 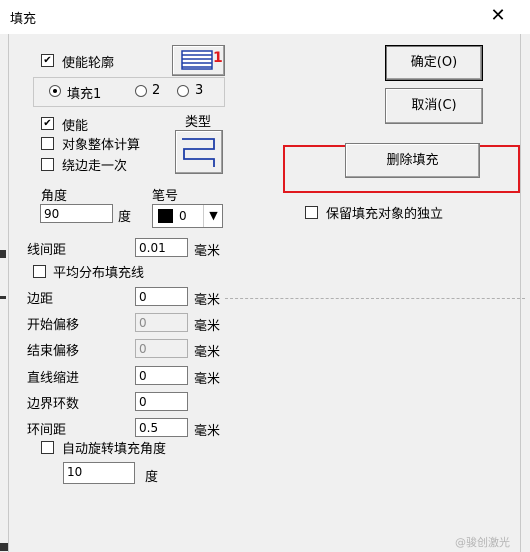 I want to click on once-around-label: 绕边走一次, so click(x=95, y=166).